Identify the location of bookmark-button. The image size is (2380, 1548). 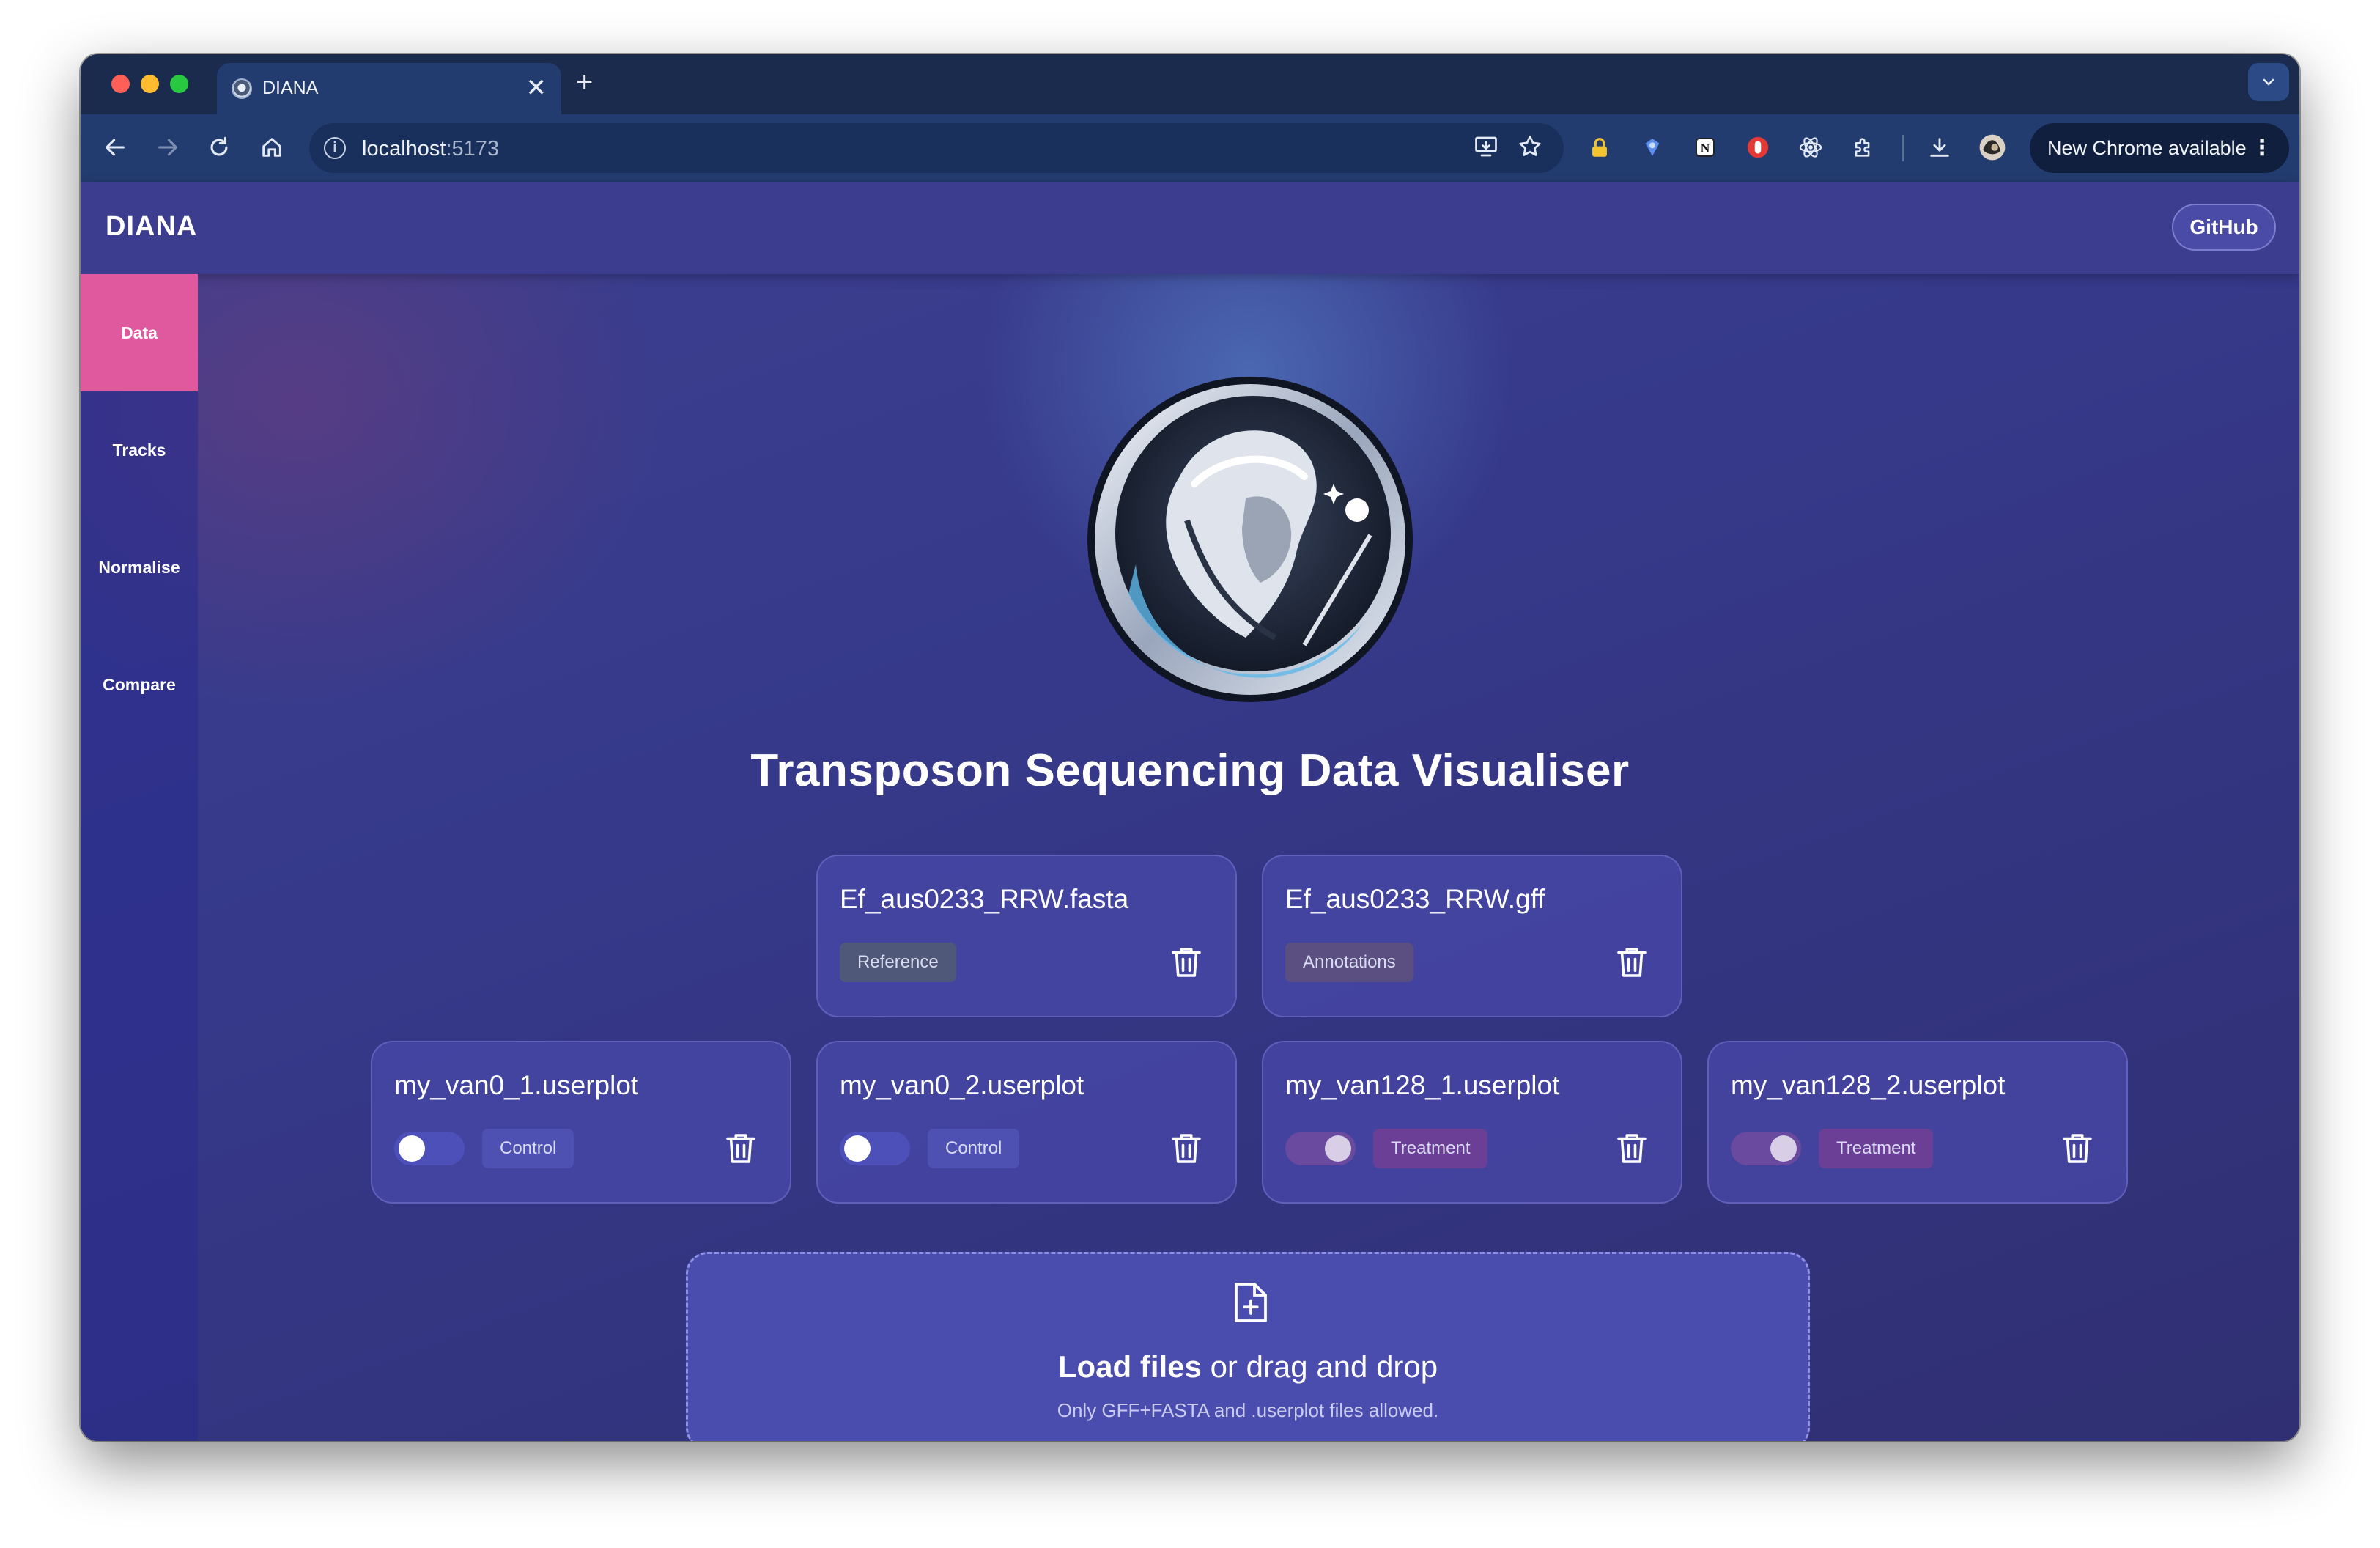
(1531, 148).